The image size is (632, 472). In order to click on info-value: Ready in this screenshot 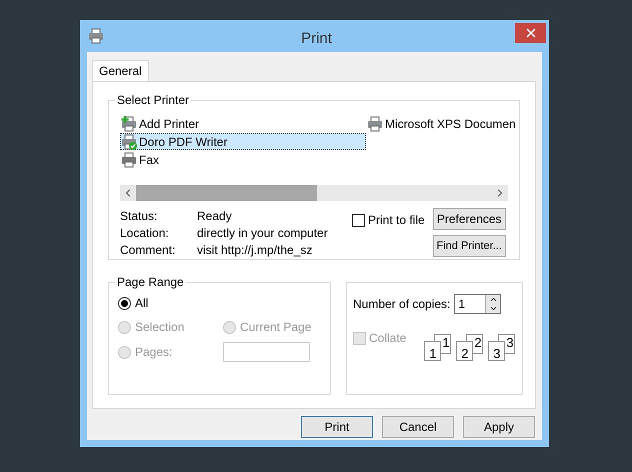, I will do `click(214, 216)`.